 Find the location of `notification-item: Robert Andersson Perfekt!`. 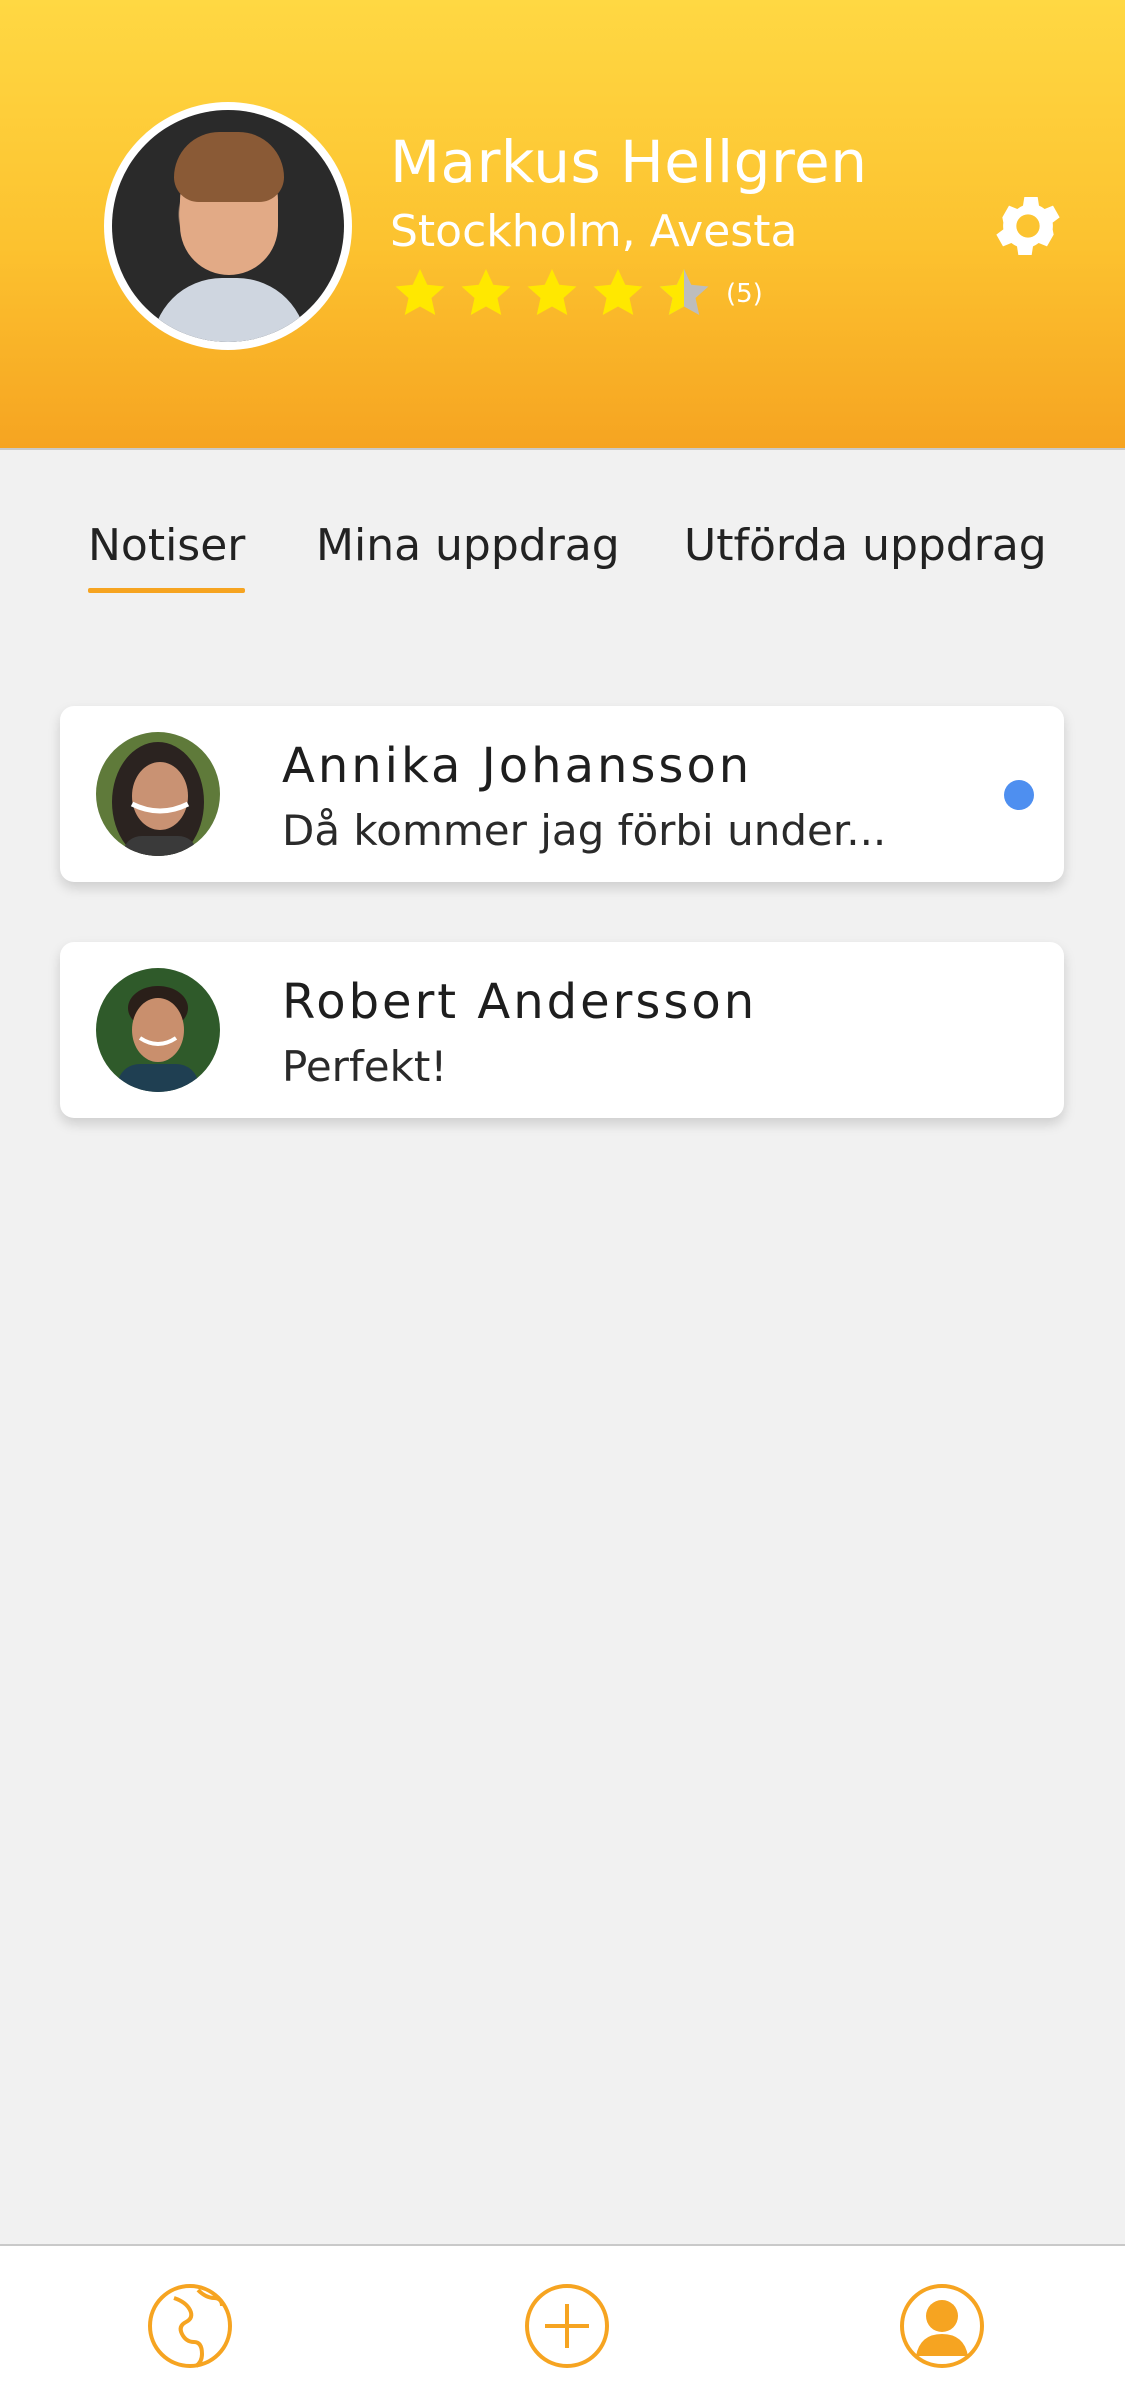

notification-item: Robert Andersson Perfekt! is located at coordinates (562, 1030).